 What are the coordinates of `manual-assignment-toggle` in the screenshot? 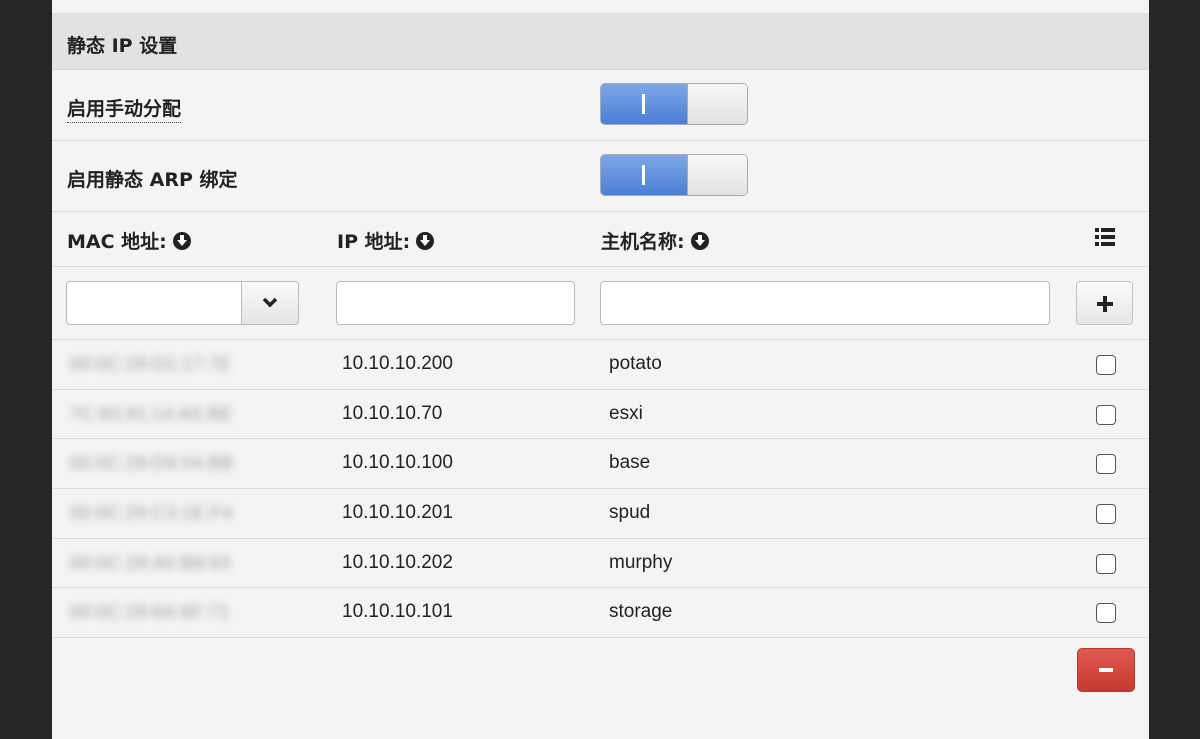 It's located at (674, 104).